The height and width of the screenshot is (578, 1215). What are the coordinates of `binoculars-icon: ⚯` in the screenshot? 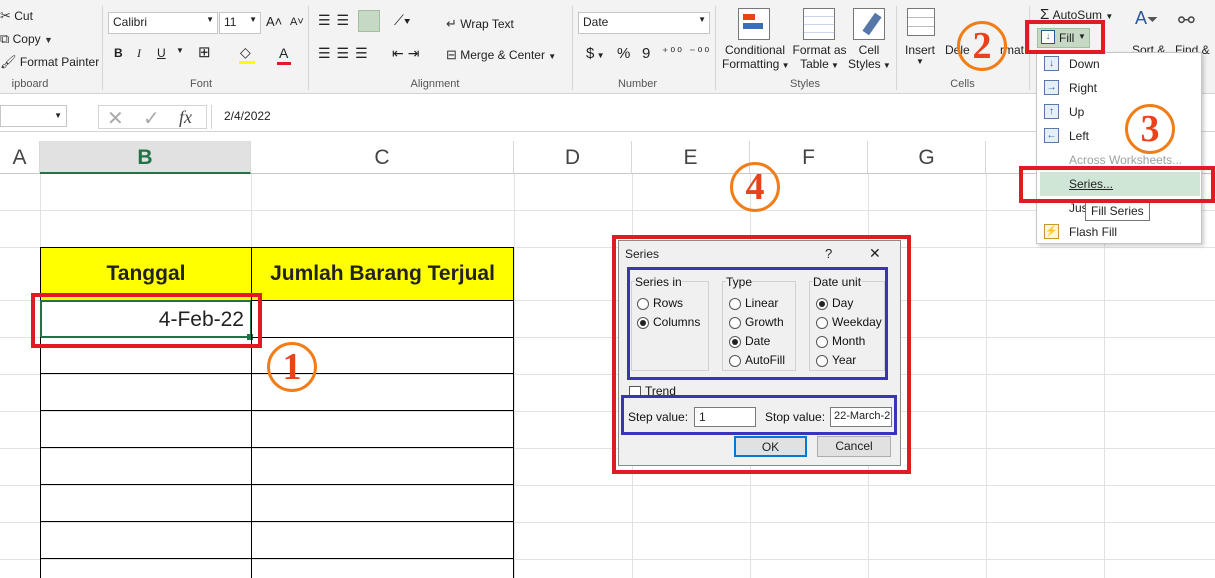 It's located at (1186, 20).